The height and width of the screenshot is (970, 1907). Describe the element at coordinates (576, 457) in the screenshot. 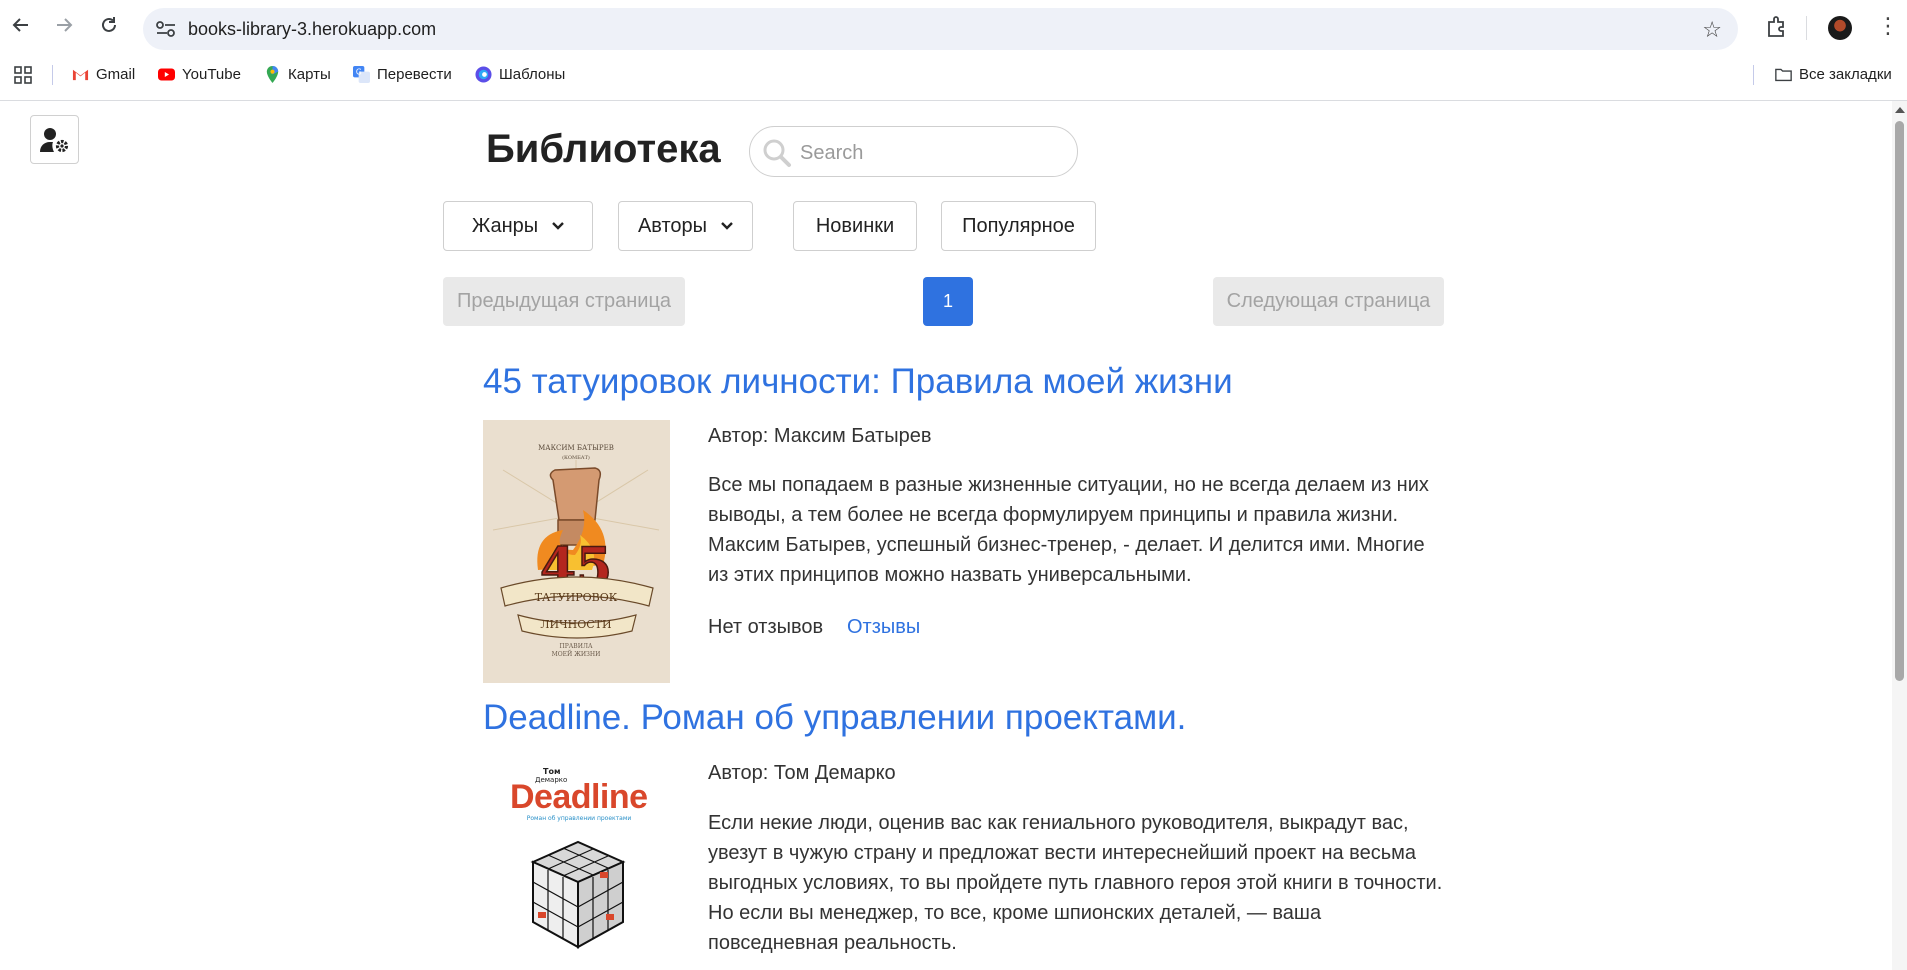

I see `cover-nickname-text: (КОМБАТ)` at that location.